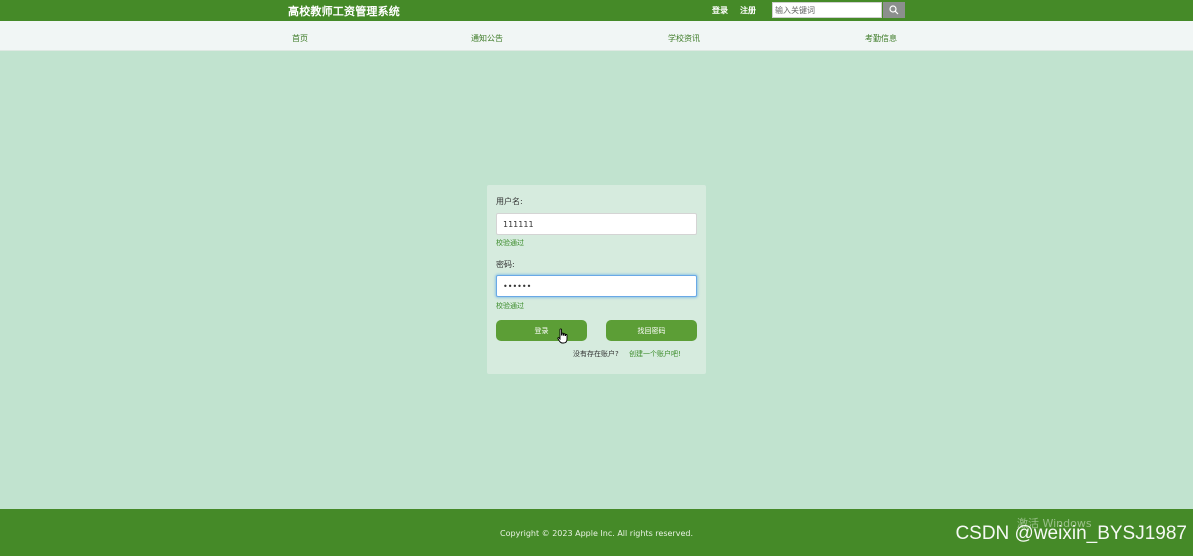 The height and width of the screenshot is (556, 1193). Describe the element at coordinates (655, 354) in the screenshot. I see `create-account-link: 创建一个账户吧!` at that location.